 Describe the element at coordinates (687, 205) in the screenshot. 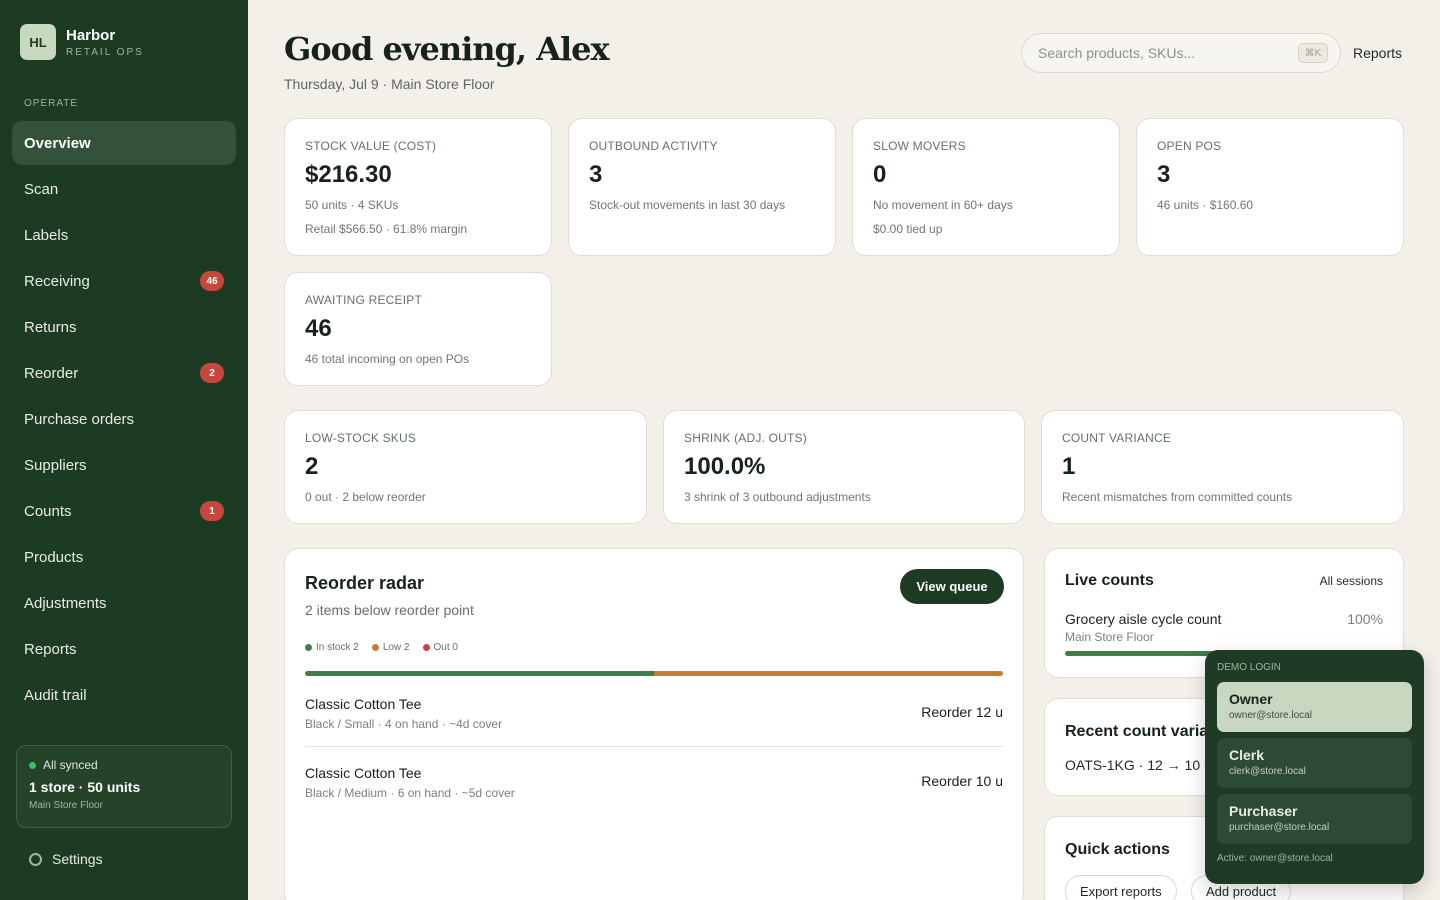

I see `metric-note: Stock-out movements in last 30 days` at that location.